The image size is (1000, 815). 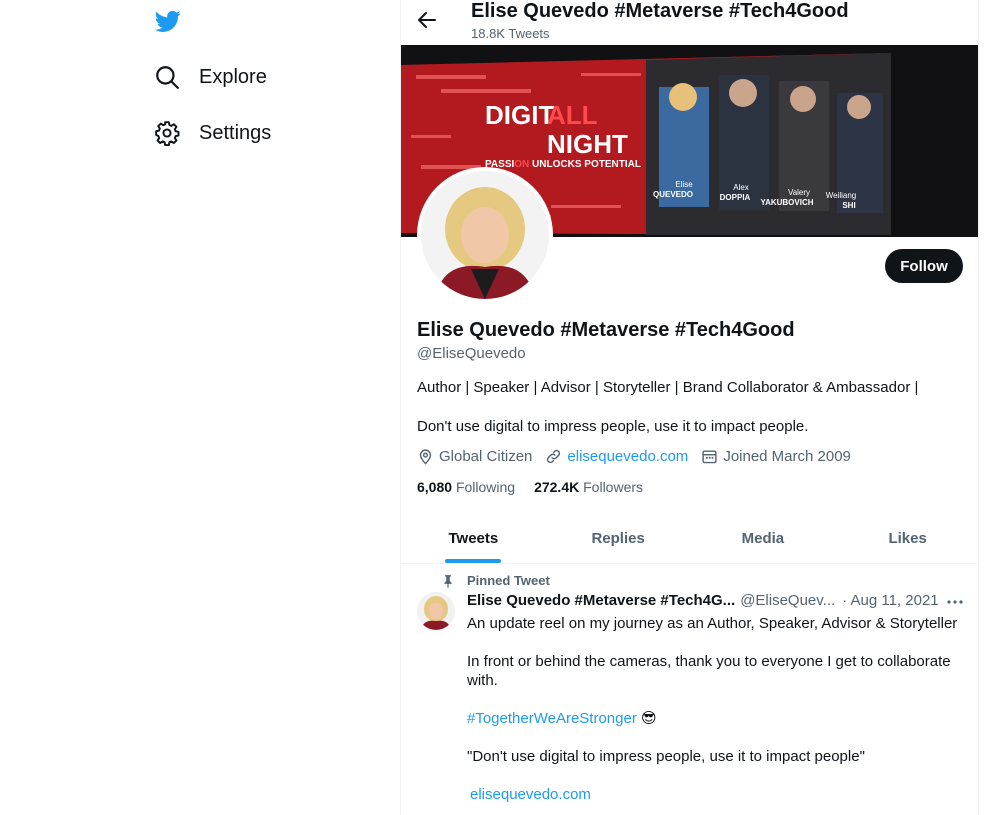 What do you see at coordinates (427, 20) in the screenshot?
I see `back-arrow-icon` at bounding box center [427, 20].